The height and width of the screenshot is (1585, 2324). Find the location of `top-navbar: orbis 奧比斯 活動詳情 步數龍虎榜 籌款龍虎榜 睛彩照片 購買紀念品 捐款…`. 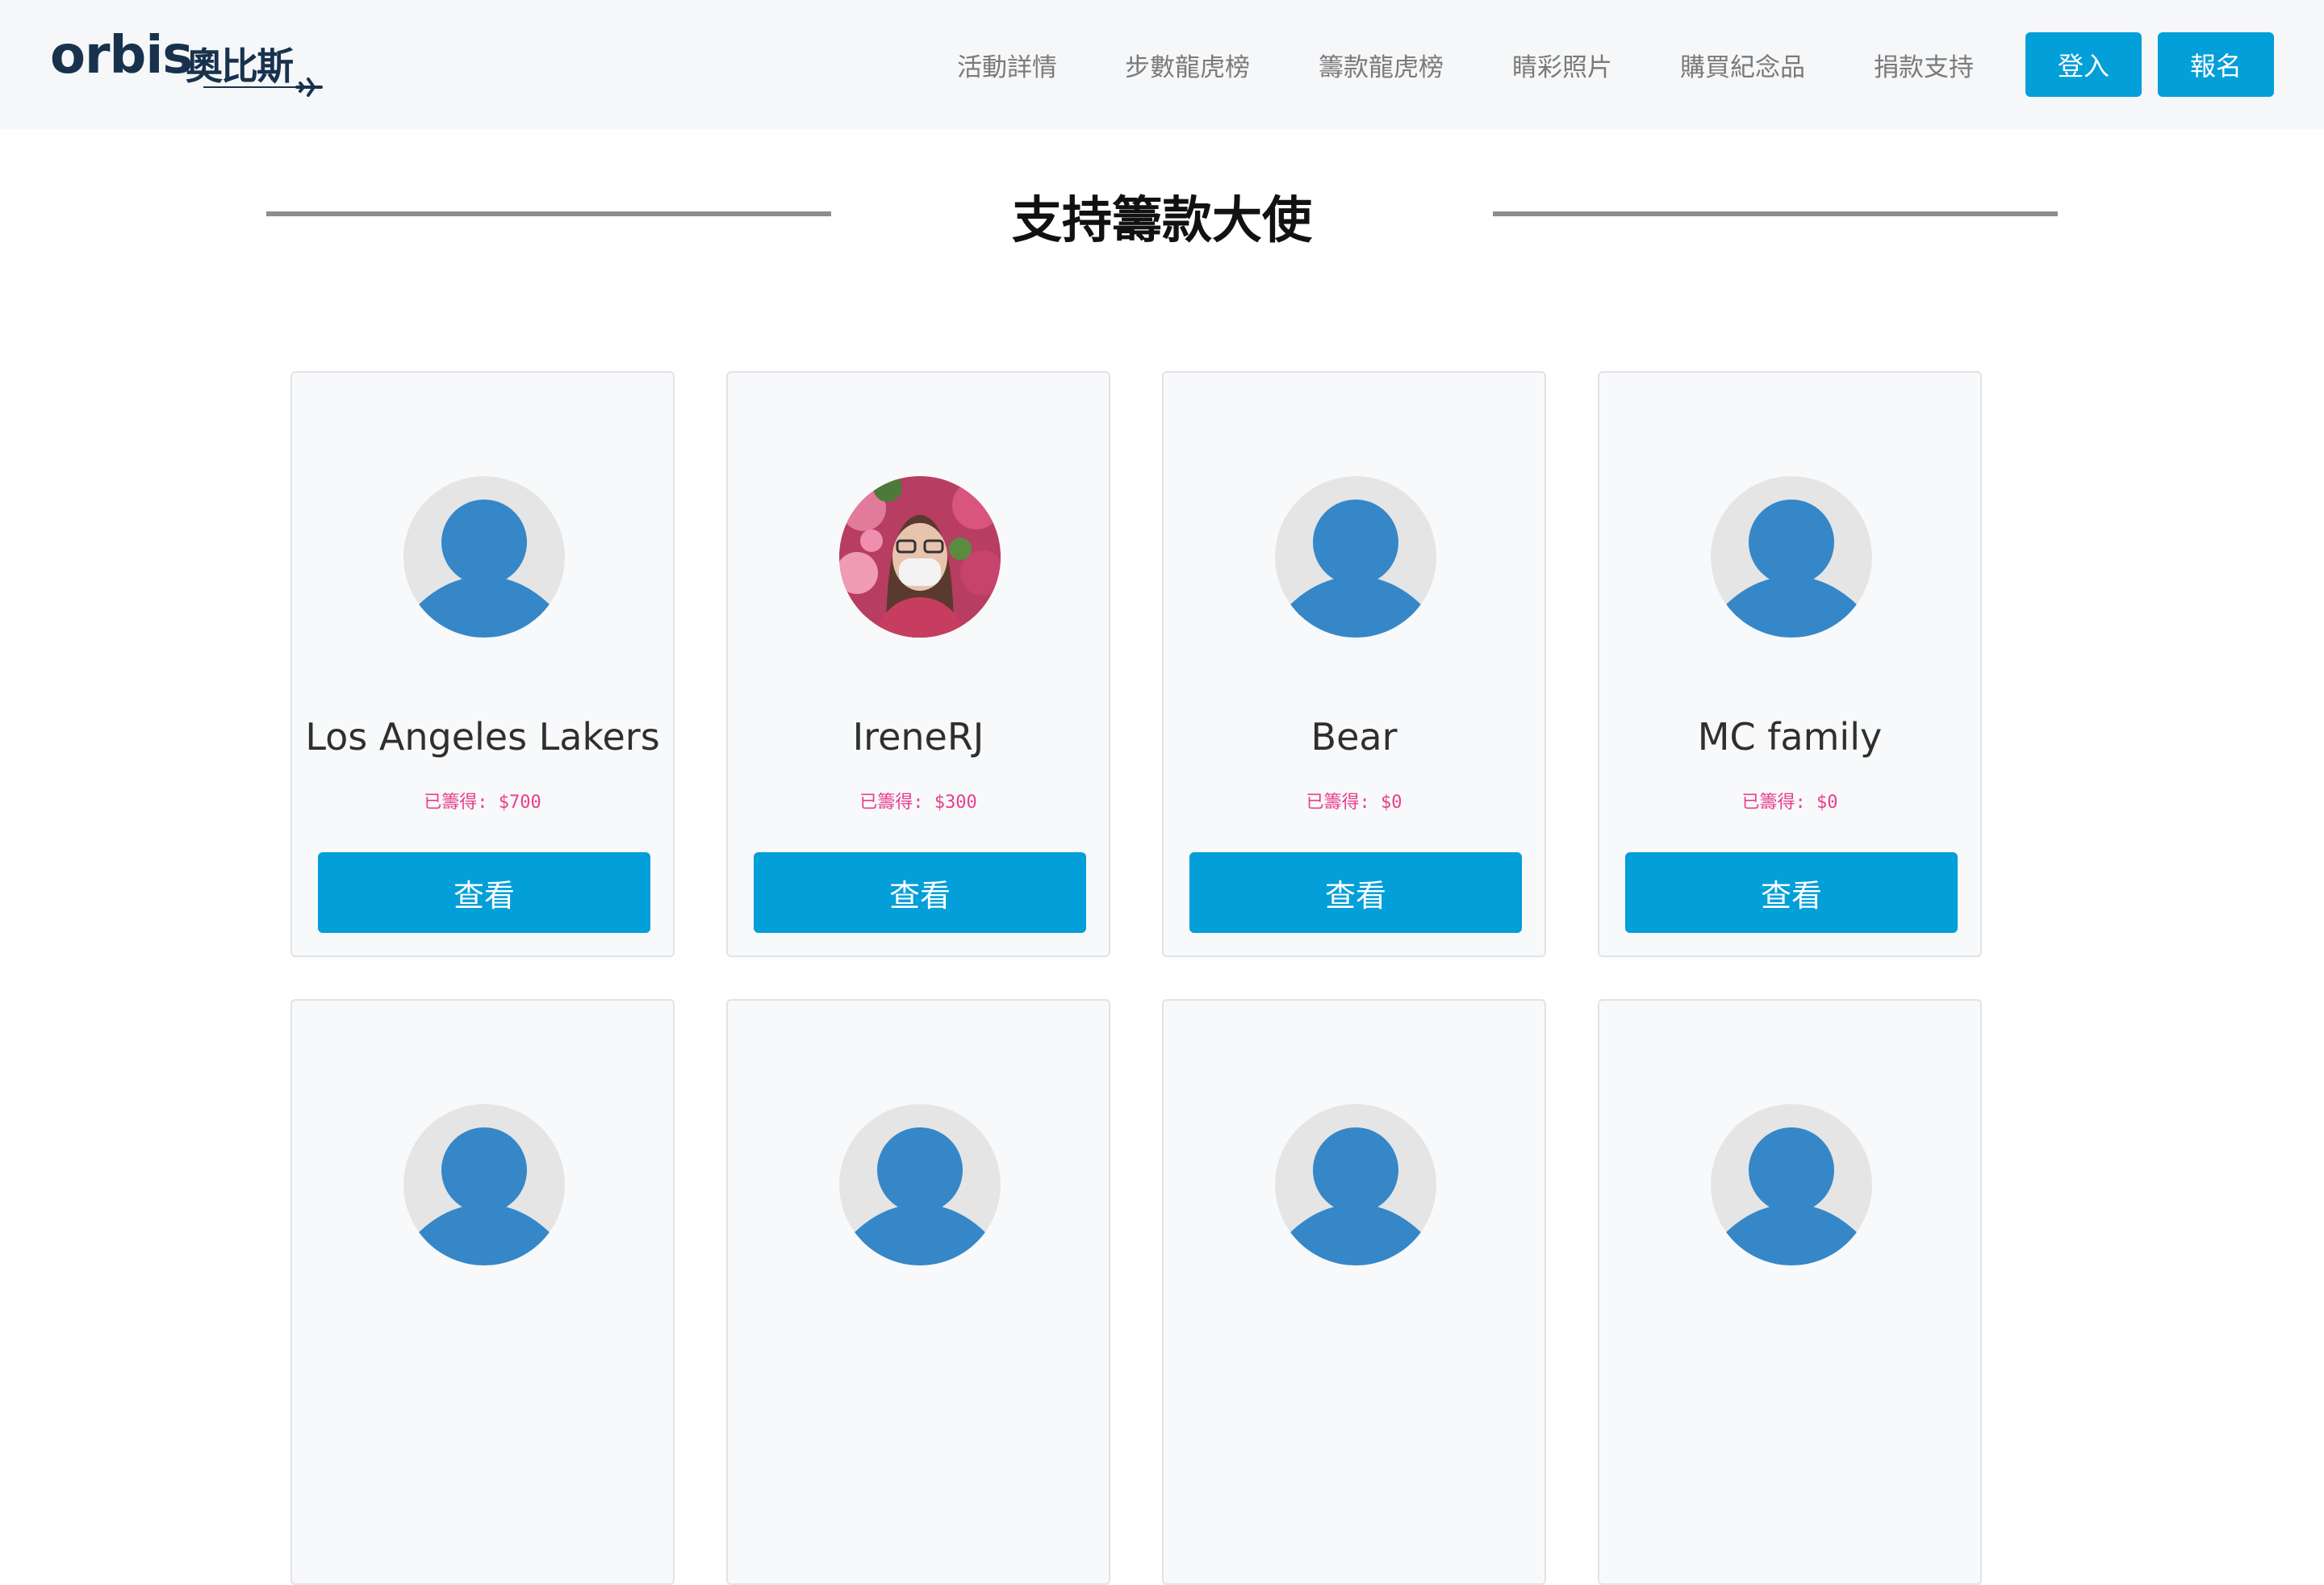

top-navbar: orbis 奧比斯 活動詳情 步數龍虎榜 籌款龍虎榜 睛彩照片 購買紀念品 捐款… is located at coordinates (1162, 64).